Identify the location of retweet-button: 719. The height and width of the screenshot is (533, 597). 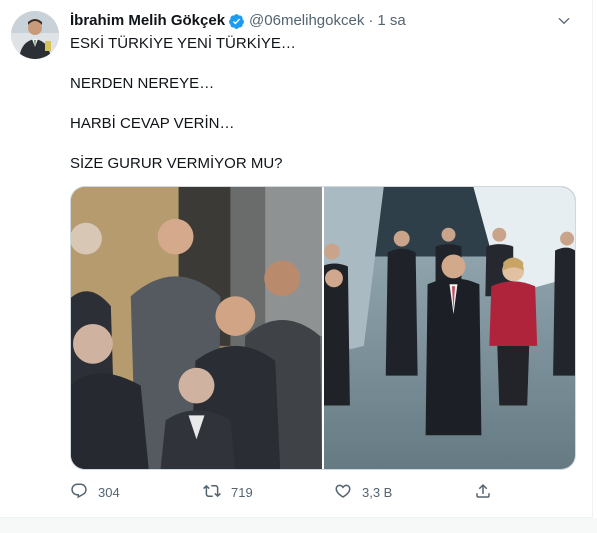
(228, 493).